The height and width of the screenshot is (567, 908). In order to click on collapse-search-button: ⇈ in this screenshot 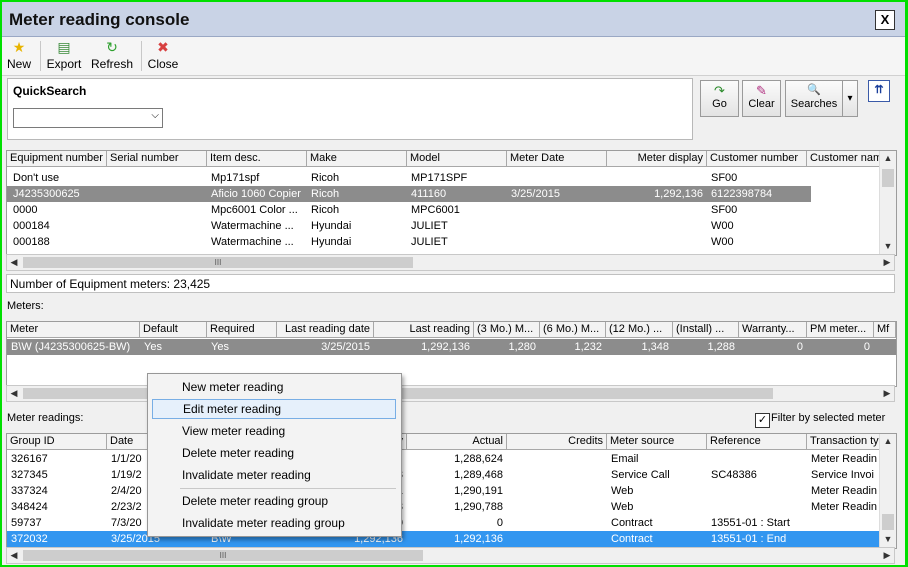, I will do `click(879, 91)`.